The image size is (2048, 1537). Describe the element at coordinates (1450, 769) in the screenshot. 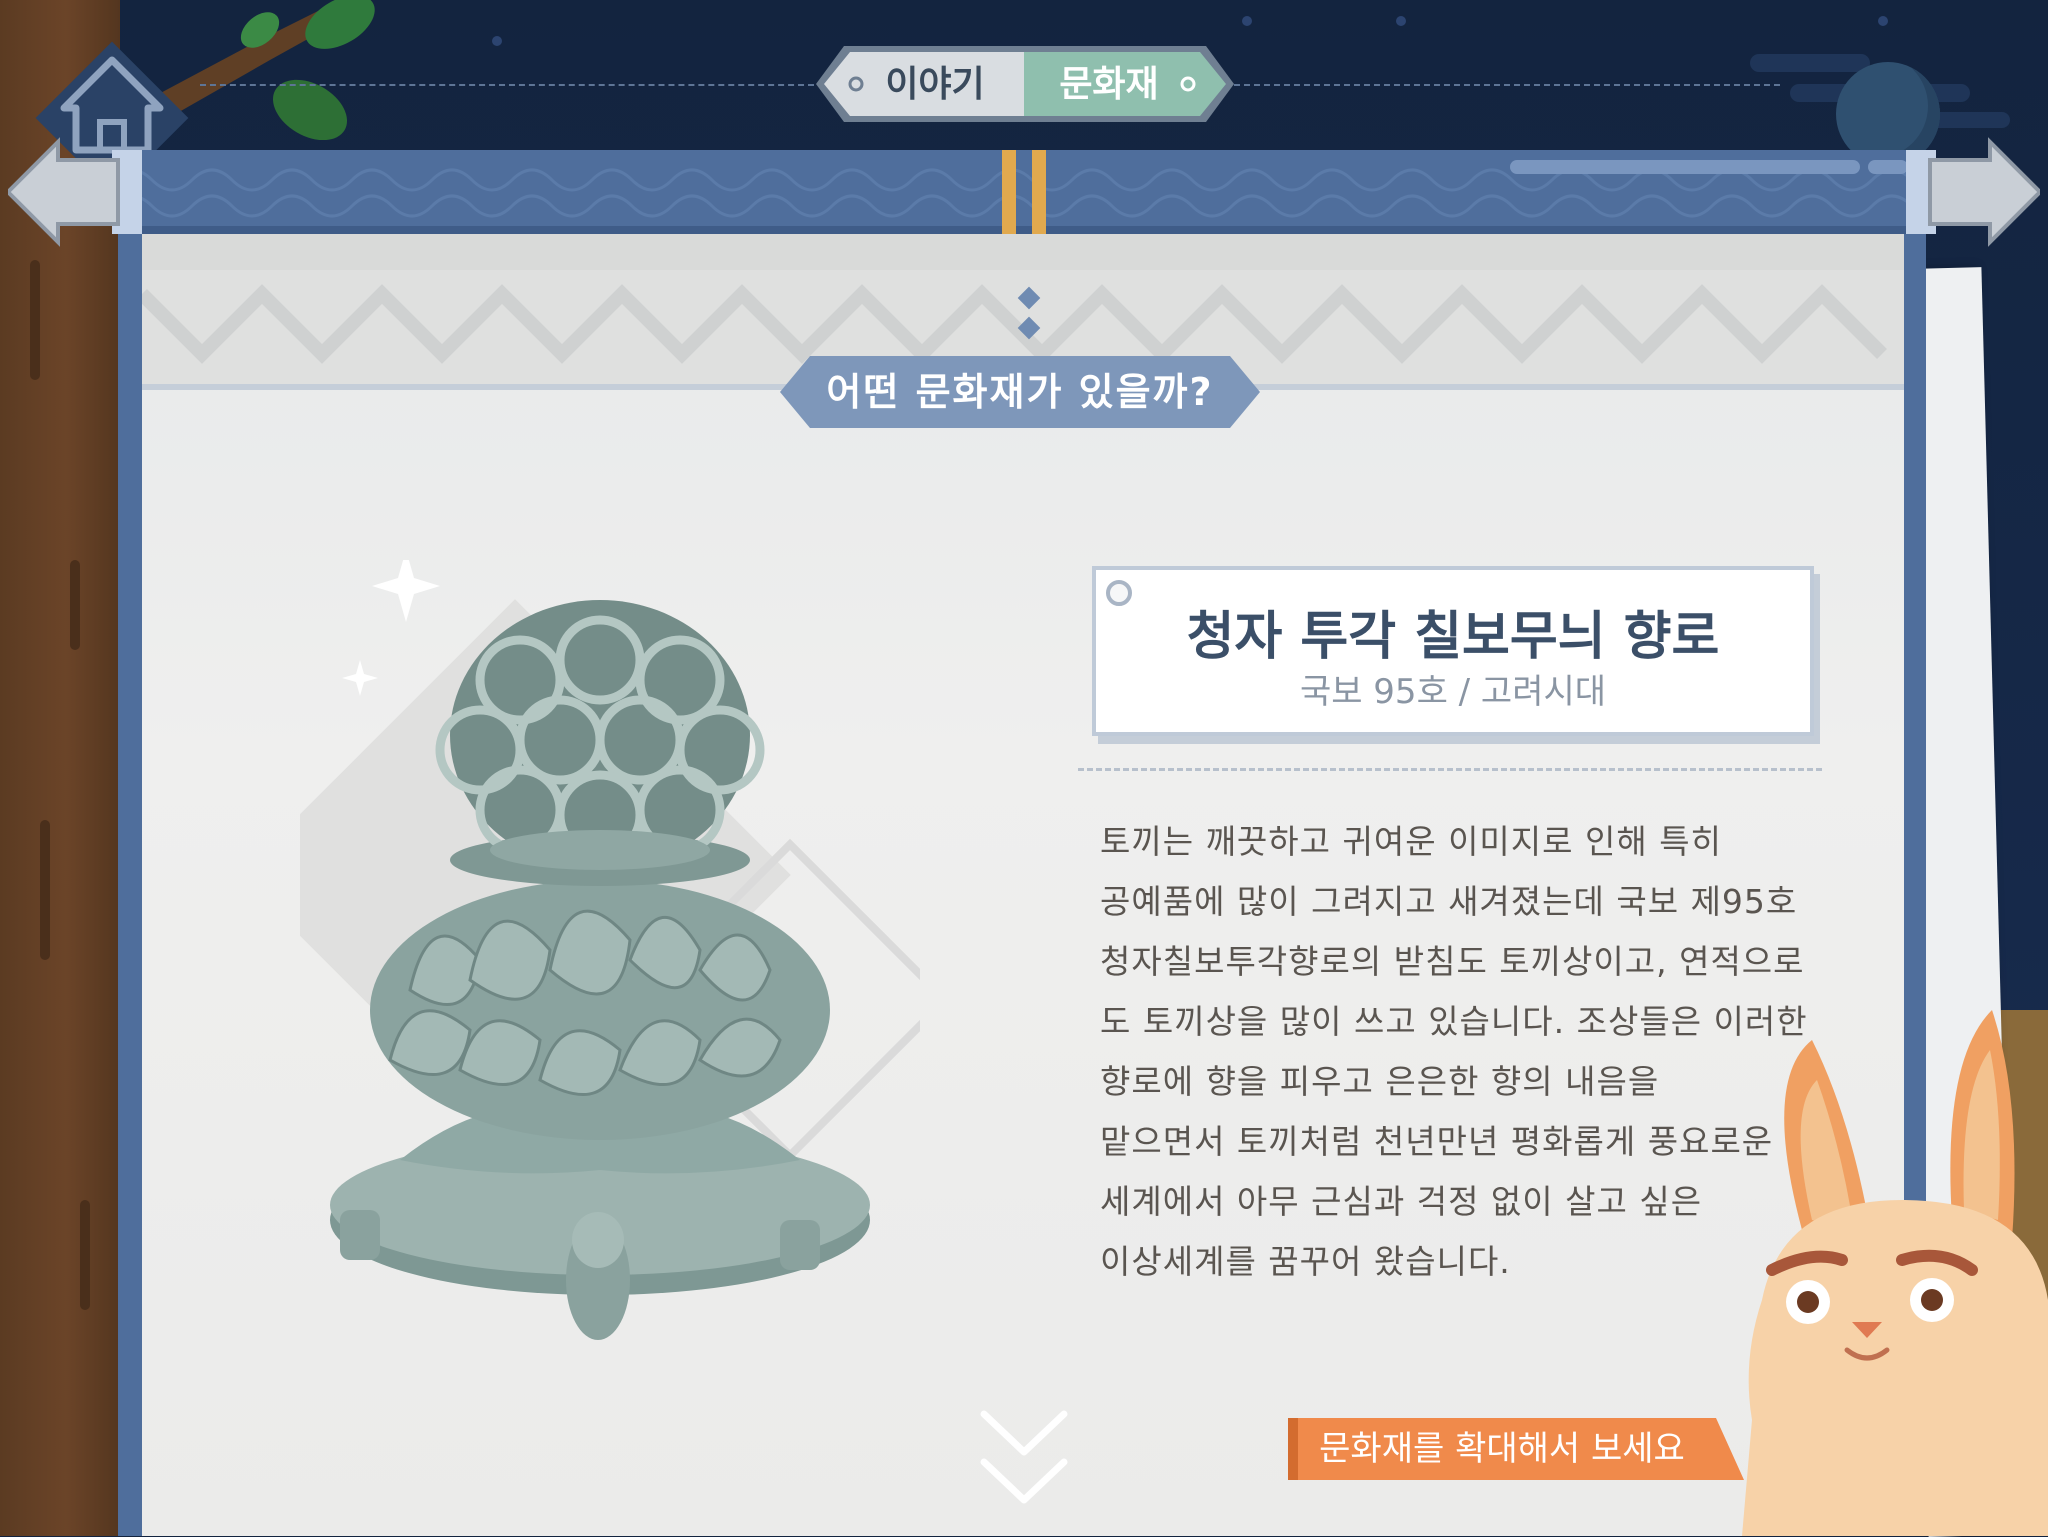

I see `dashed-divider` at that location.